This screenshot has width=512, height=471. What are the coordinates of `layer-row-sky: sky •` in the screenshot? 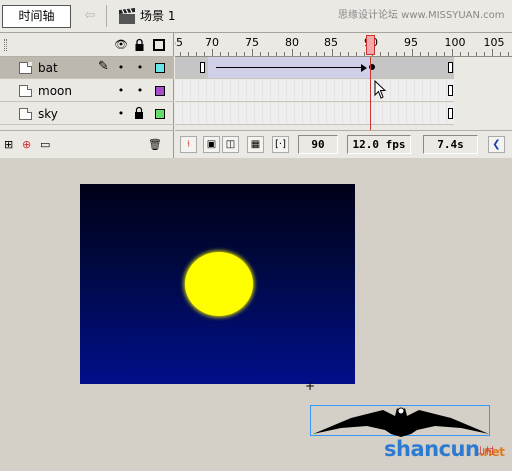 It's located at (87, 114).